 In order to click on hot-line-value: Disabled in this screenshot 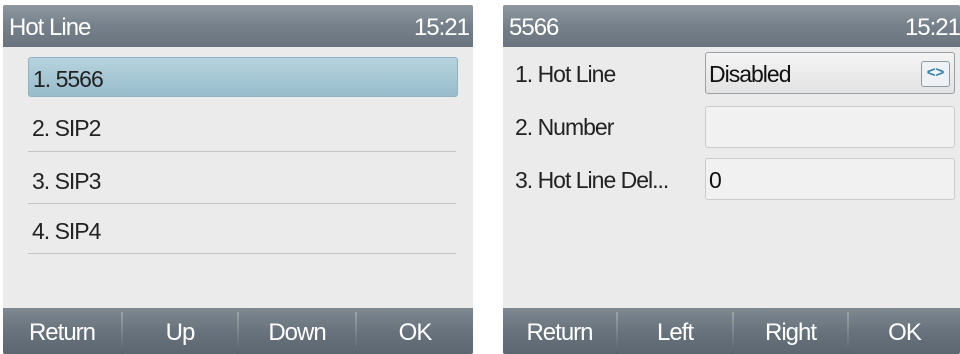, I will do `click(750, 74)`.